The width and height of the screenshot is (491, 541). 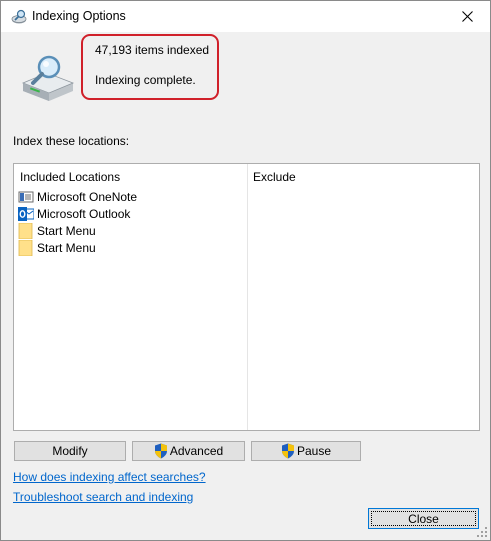 I want to click on close-icon, so click(x=467, y=16).